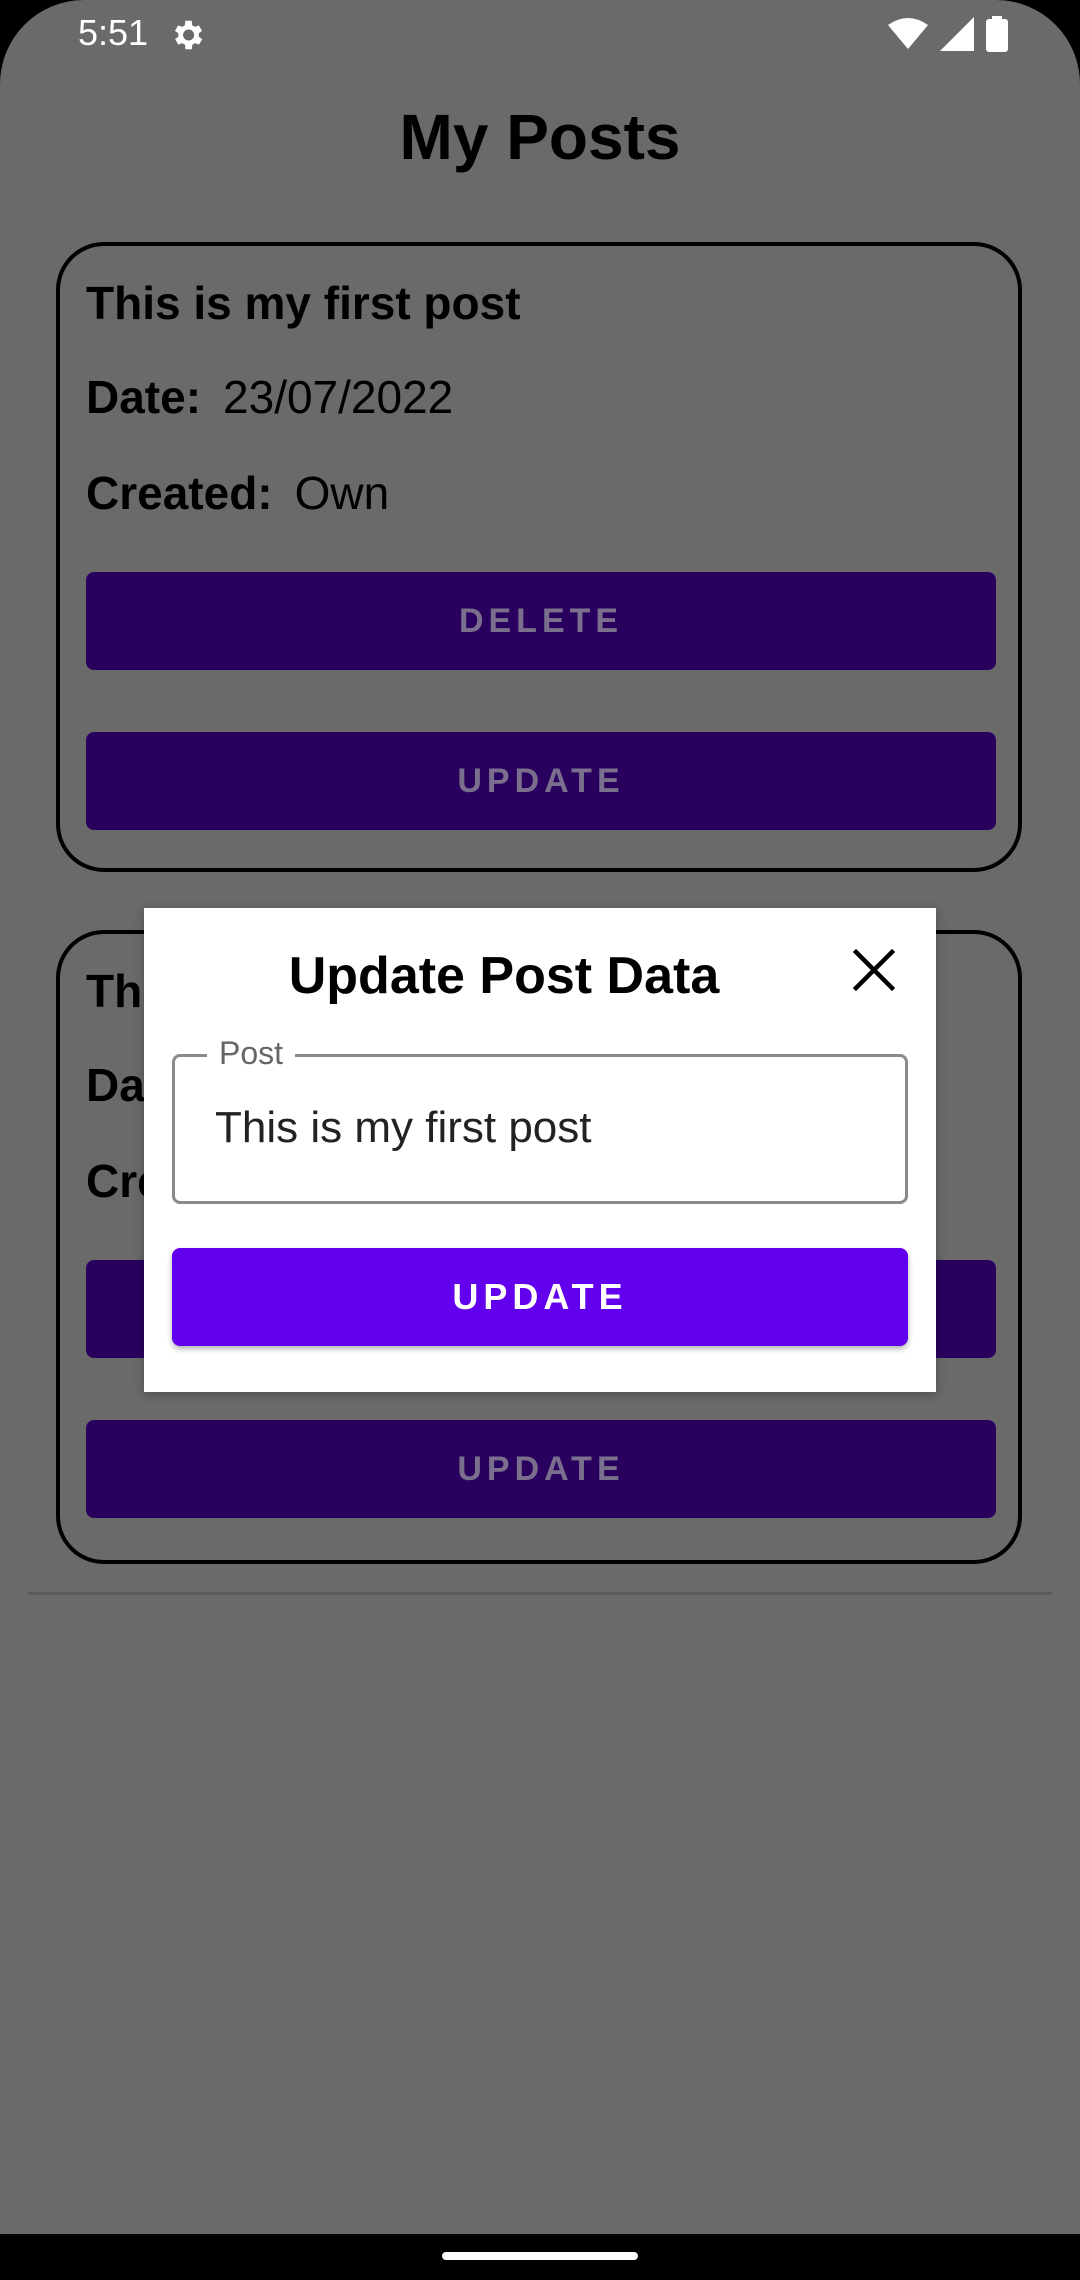 This screenshot has height=2280, width=1080. Describe the element at coordinates (114, 991) in the screenshot. I see `post-title: Th` at that location.